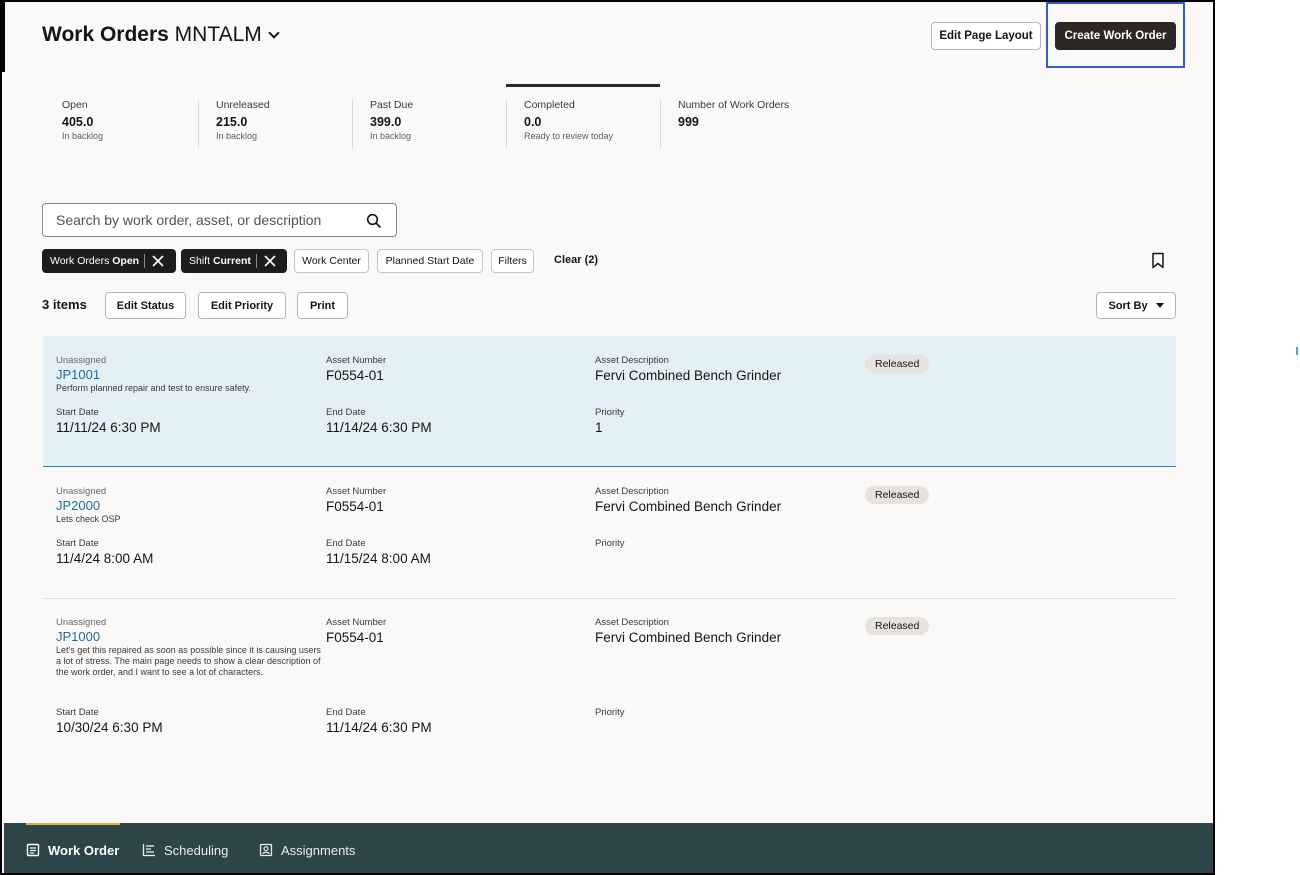 This screenshot has height=875, width=1300. Describe the element at coordinates (378, 552) in the screenshot. I see `end-date-field: End Date 11/15/24 8:00 AM` at that location.